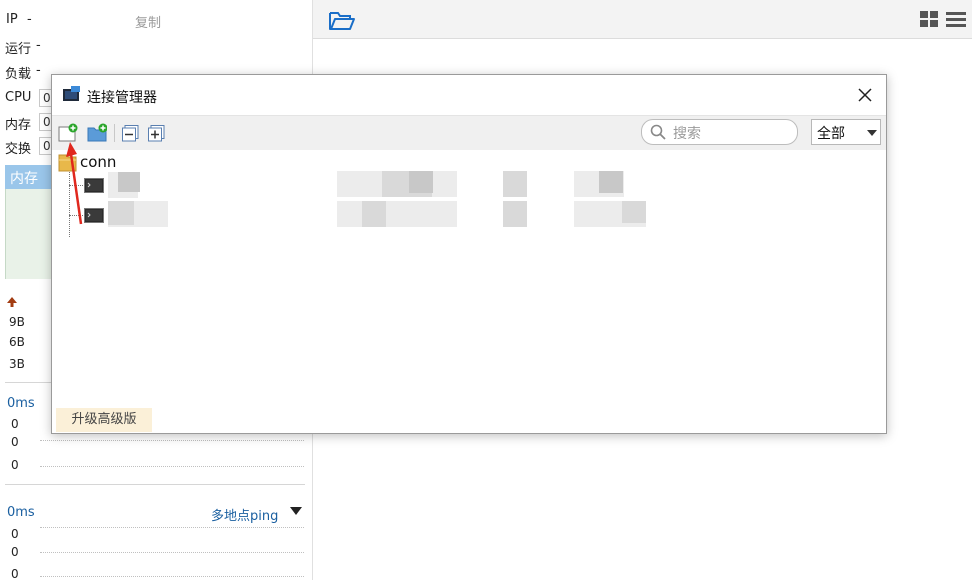 The width and height of the screenshot is (972, 581). What do you see at coordinates (71, 93) in the screenshot?
I see `app-icon` at bounding box center [71, 93].